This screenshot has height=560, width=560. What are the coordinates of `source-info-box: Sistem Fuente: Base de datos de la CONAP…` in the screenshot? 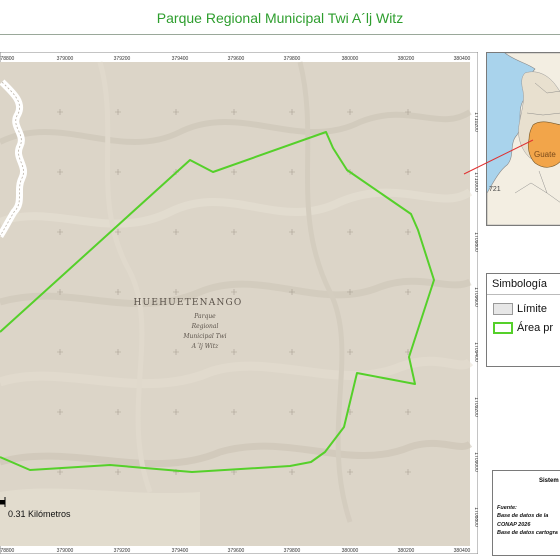 It's located at (526, 513).